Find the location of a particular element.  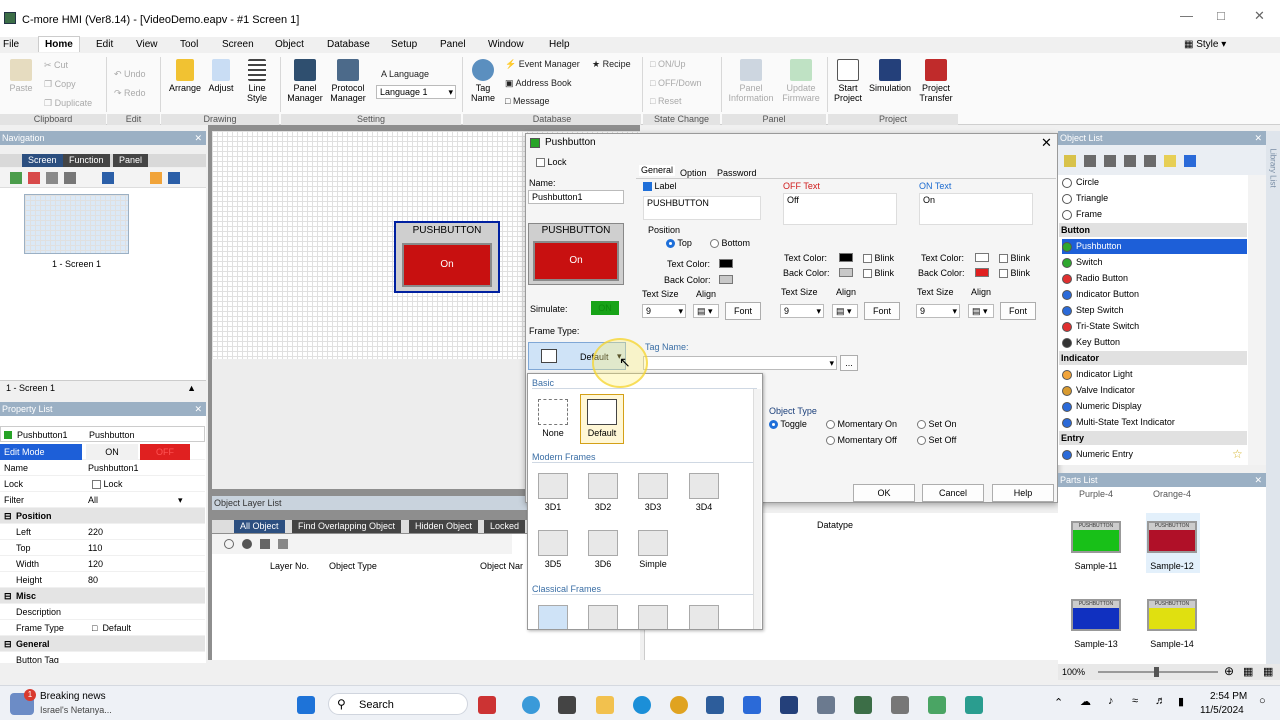

lock-checkbox: Lock is located at coordinates (107, 484).